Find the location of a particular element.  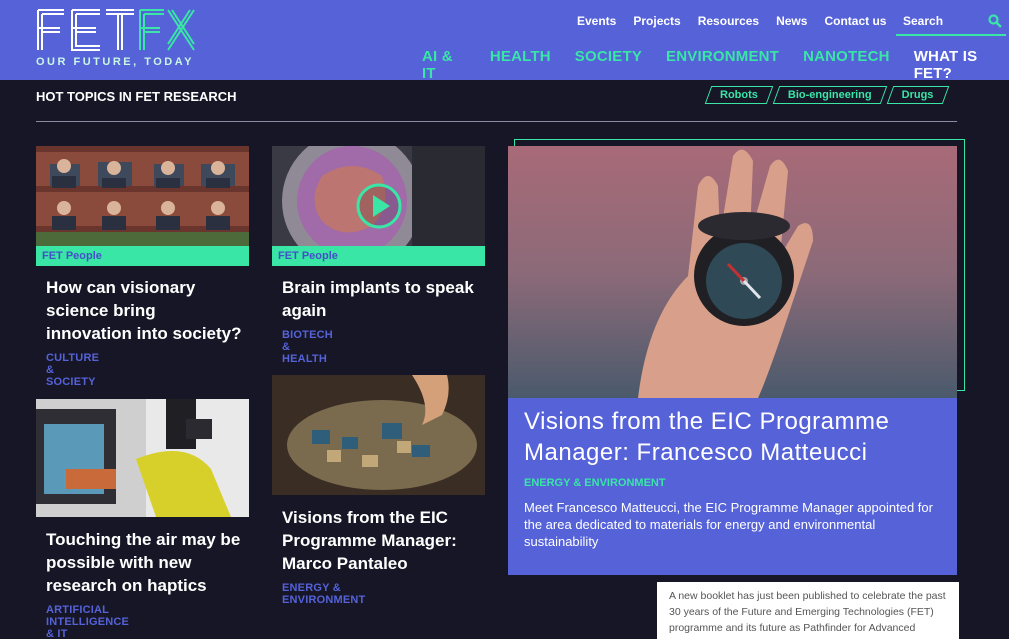

tag-drugs: Drugs is located at coordinates (918, 95).